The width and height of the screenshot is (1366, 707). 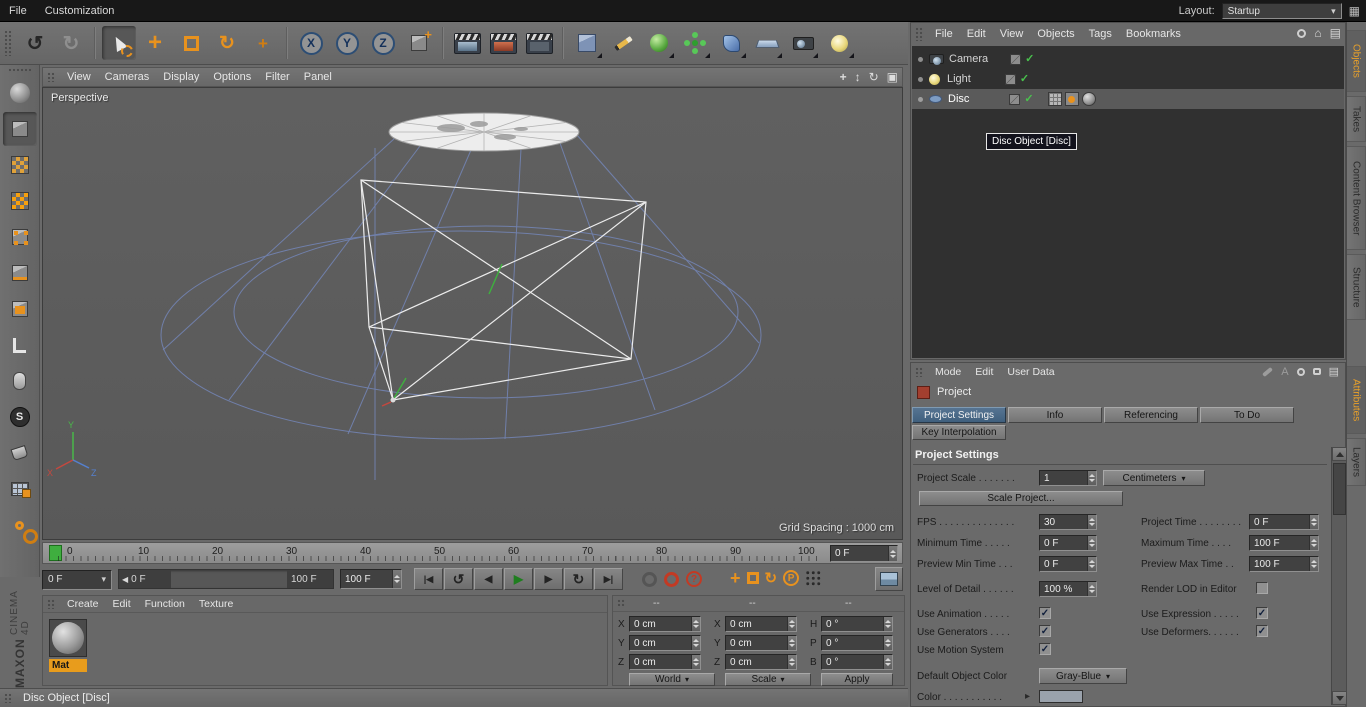 What do you see at coordinates (419, 43) in the screenshot?
I see `coordinate-system-button: +` at bounding box center [419, 43].